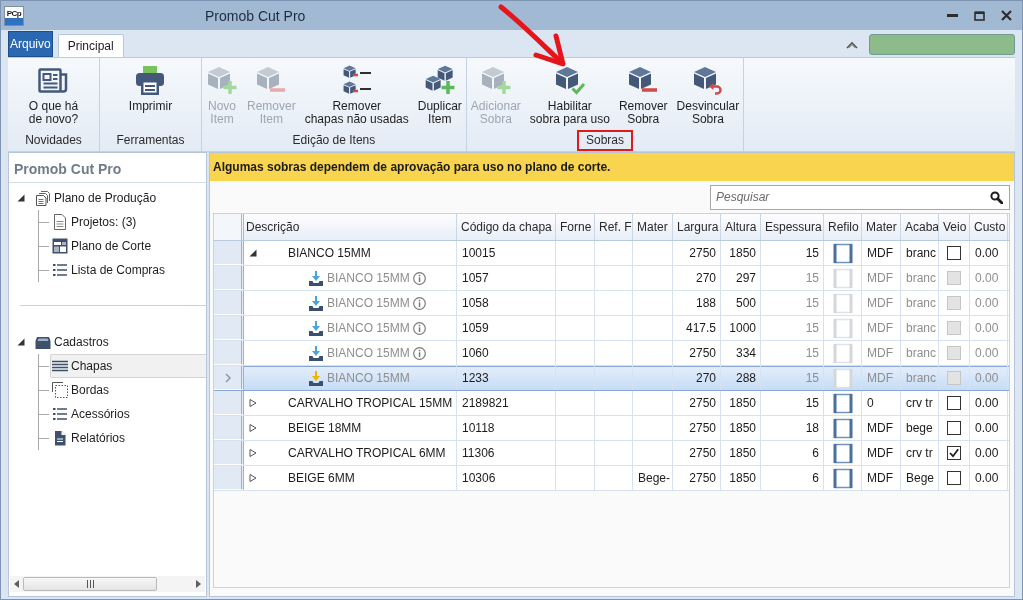  I want to click on cube-check-icon, so click(569, 80).